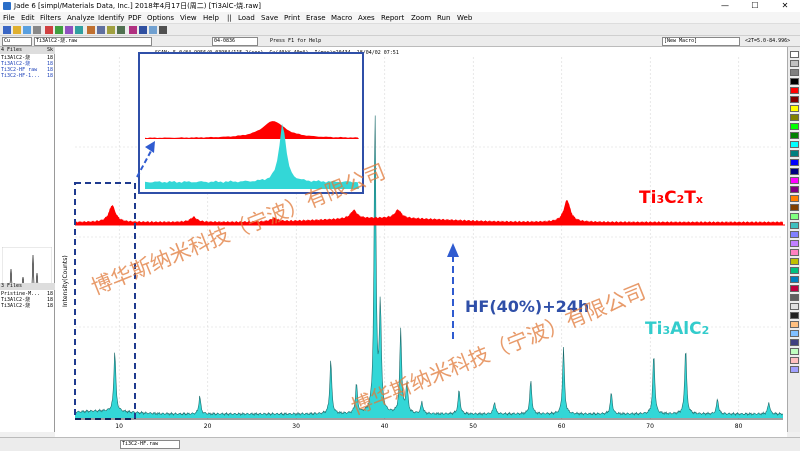 The image size is (800, 451). Describe the element at coordinates (341, 18) in the screenshot. I see `menu-macro: Macro` at that location.